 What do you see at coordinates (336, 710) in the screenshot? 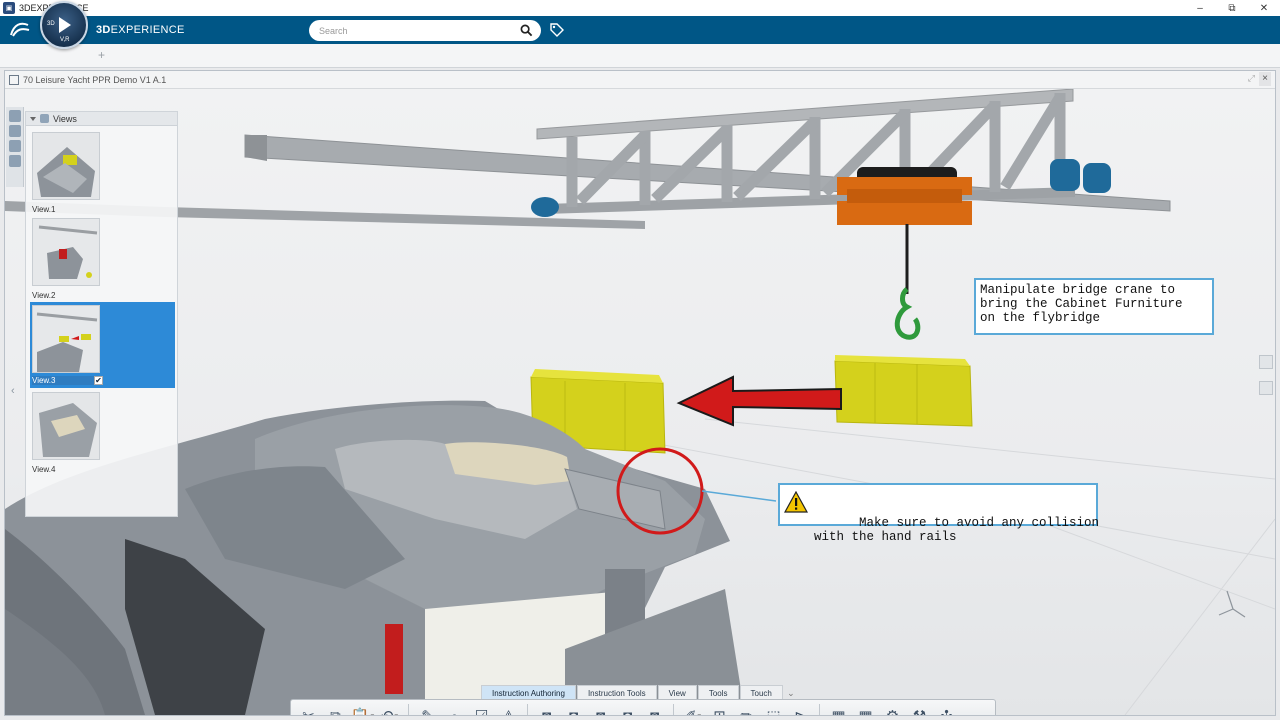
I see `copy-icon: ⧉` at bounding box center [336, 710].